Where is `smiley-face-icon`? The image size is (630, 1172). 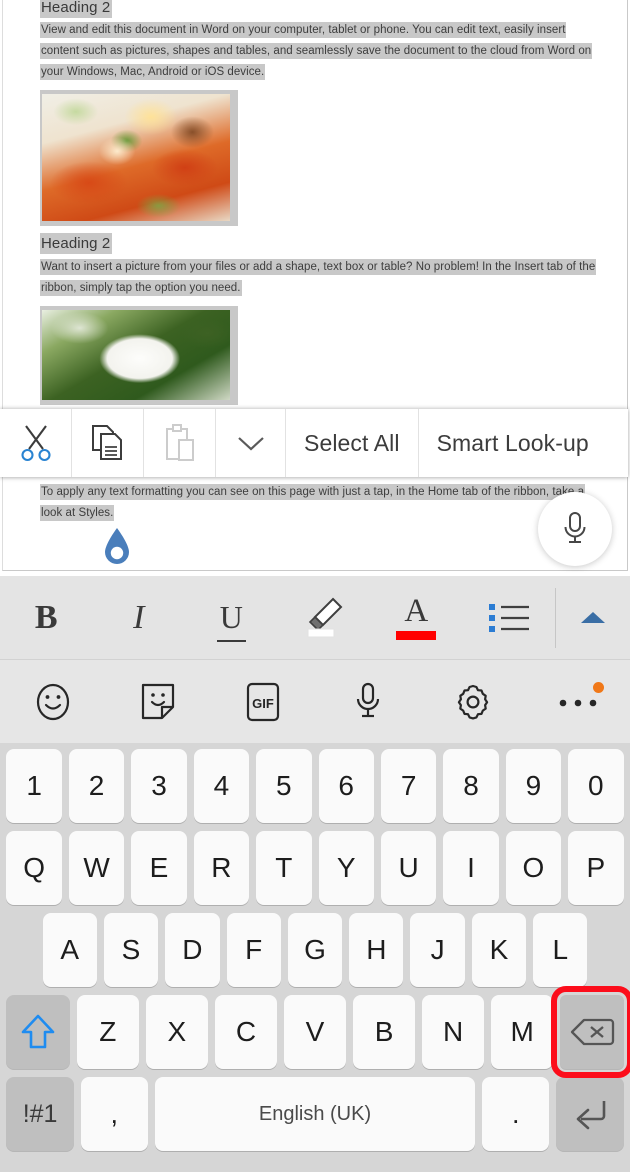
smiley-face-icon is located at coordinates (52, 701).